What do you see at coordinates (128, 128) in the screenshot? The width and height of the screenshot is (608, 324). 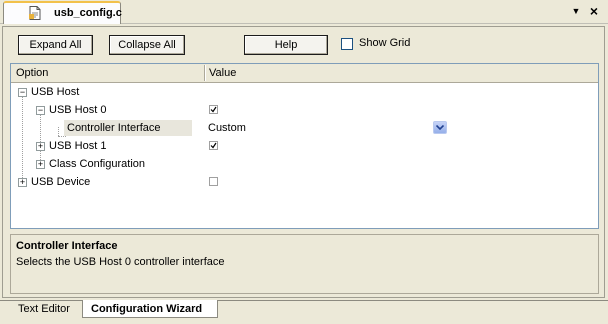 I see `option-label: Controller Interface` at bounding box center [128, 128].